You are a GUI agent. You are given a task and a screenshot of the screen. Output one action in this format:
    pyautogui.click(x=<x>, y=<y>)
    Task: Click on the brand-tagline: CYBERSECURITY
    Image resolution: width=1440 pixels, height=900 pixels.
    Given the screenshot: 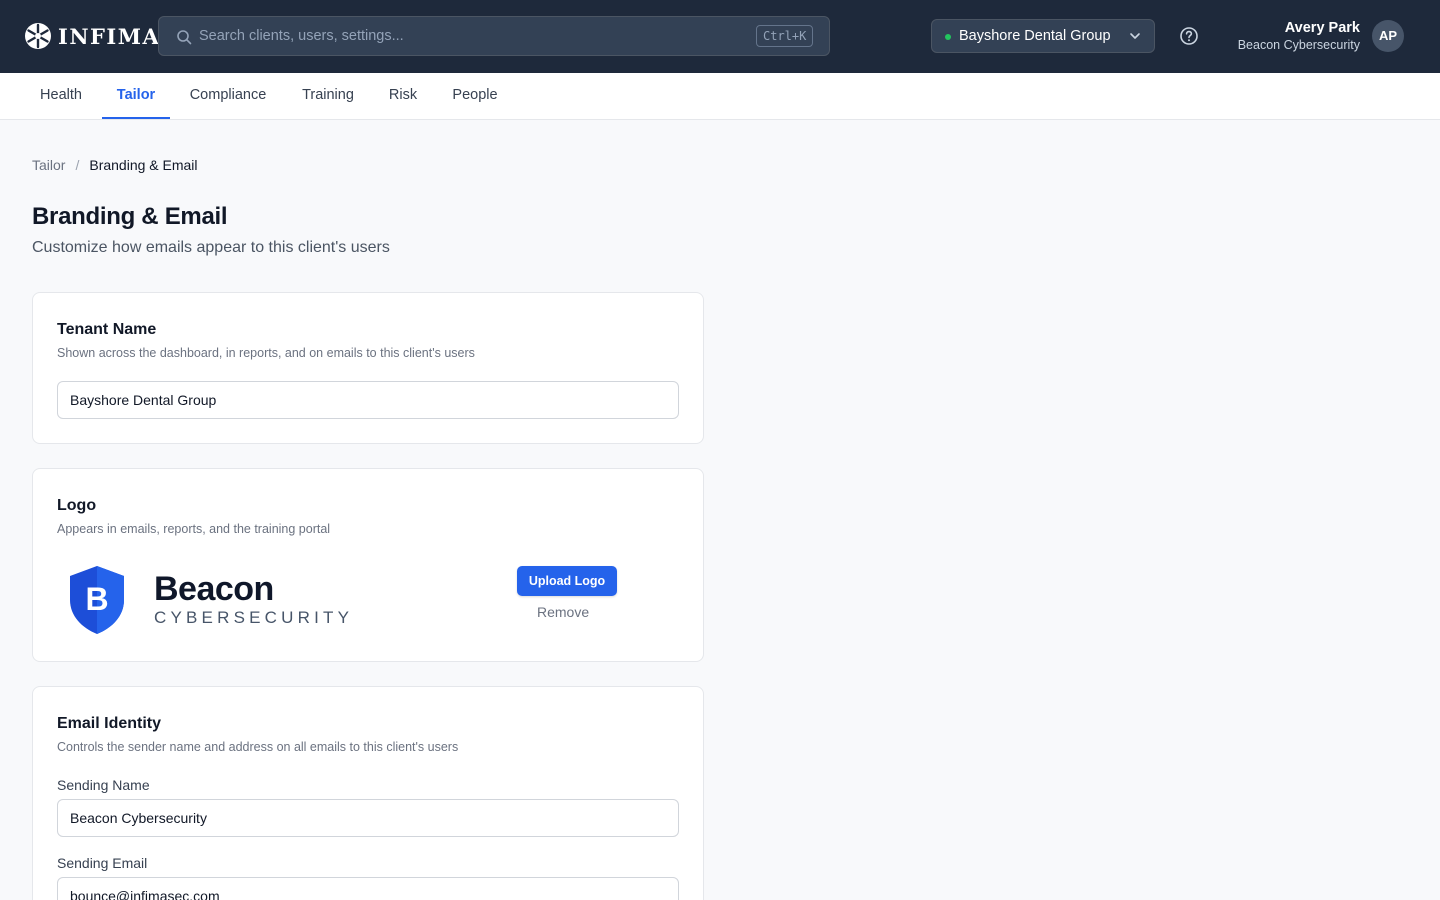 What is the action you would take?
    pyautogui.click(x=254, y=617)
    